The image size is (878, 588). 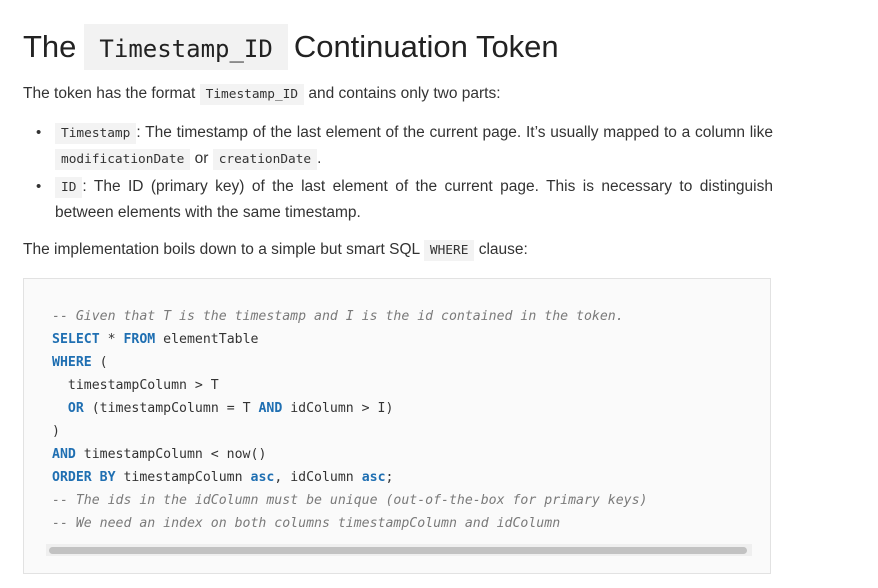 I want to click on timestamp-code: Timestamp, so click(x=96, y=133).